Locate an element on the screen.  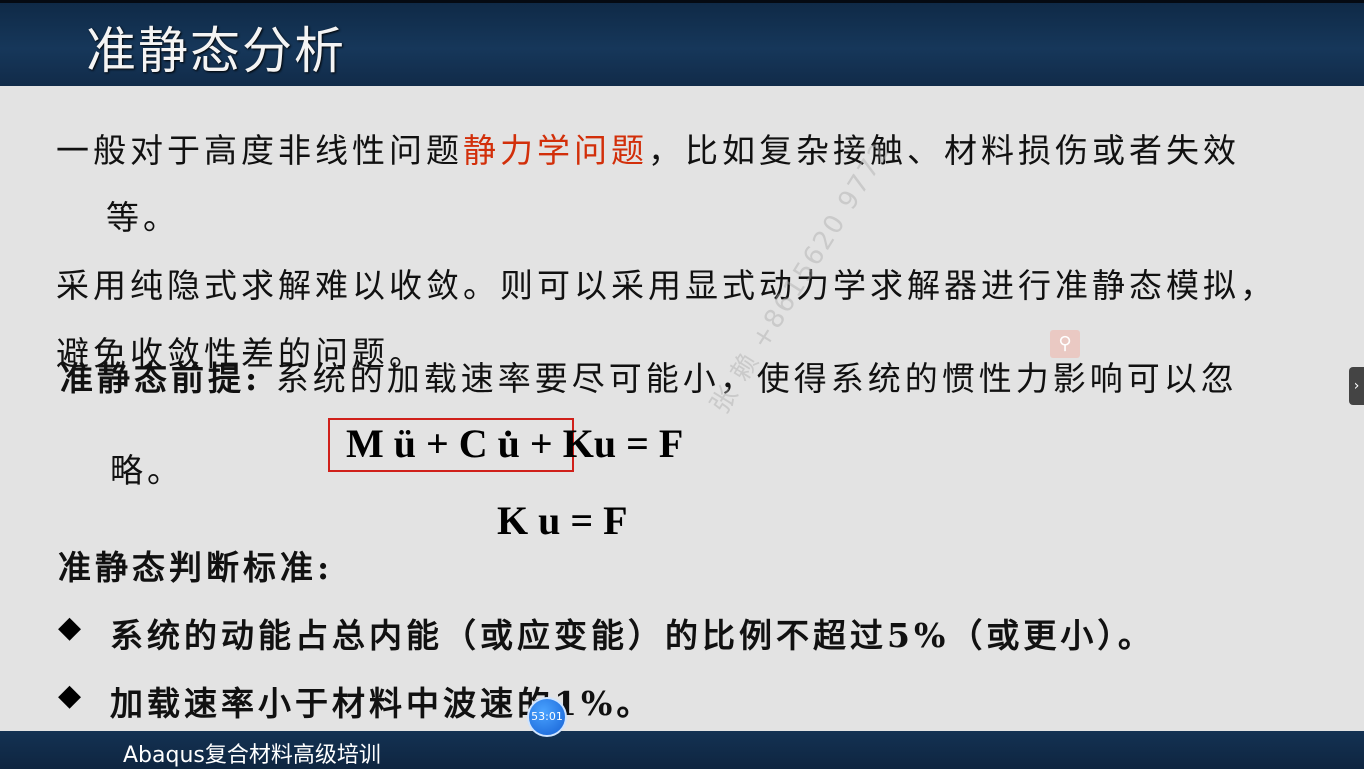
slide-title: 准静态分析 is located at coordinates (216, 51).